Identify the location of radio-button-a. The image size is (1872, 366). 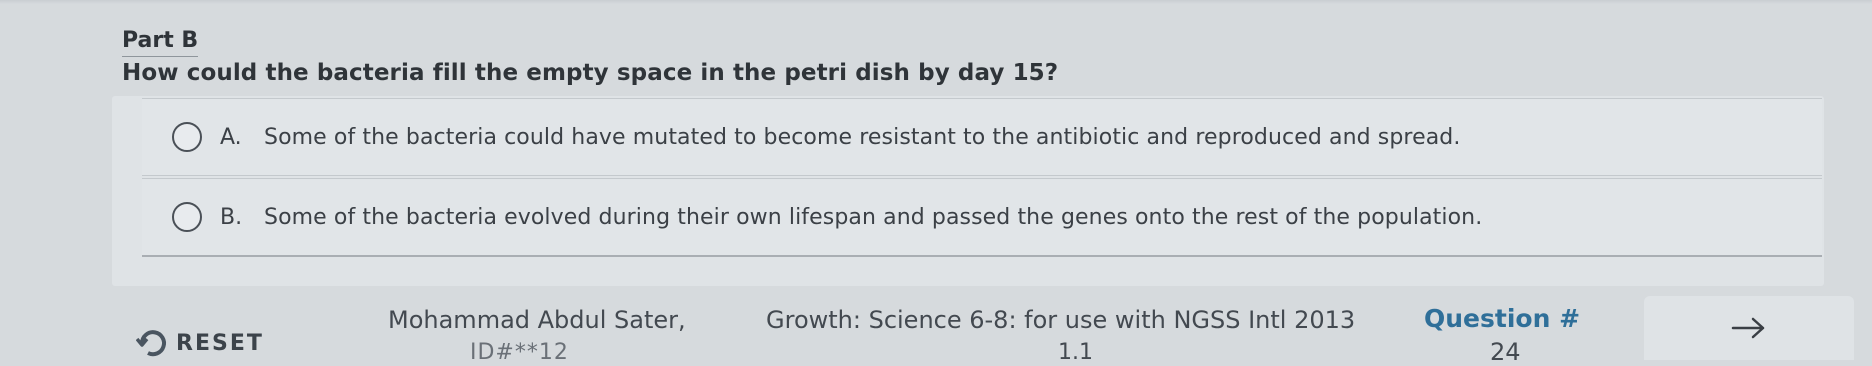
(187, 137).